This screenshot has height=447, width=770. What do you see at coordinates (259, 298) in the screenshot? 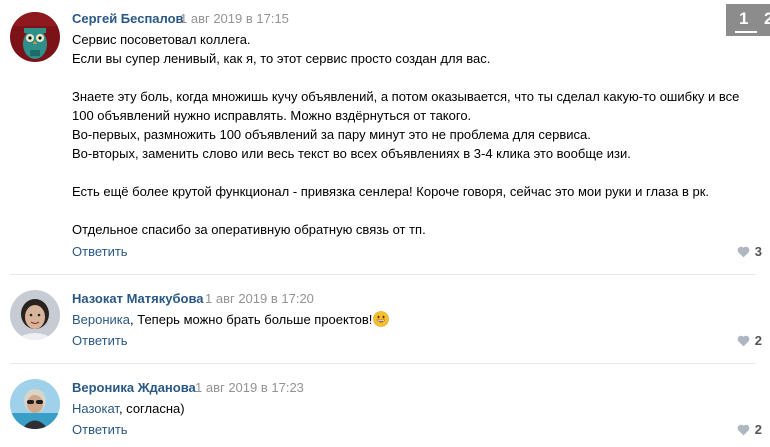
I see `comment-date: 1 авг 2019 в 17:20` at bounding box center [259, 298].